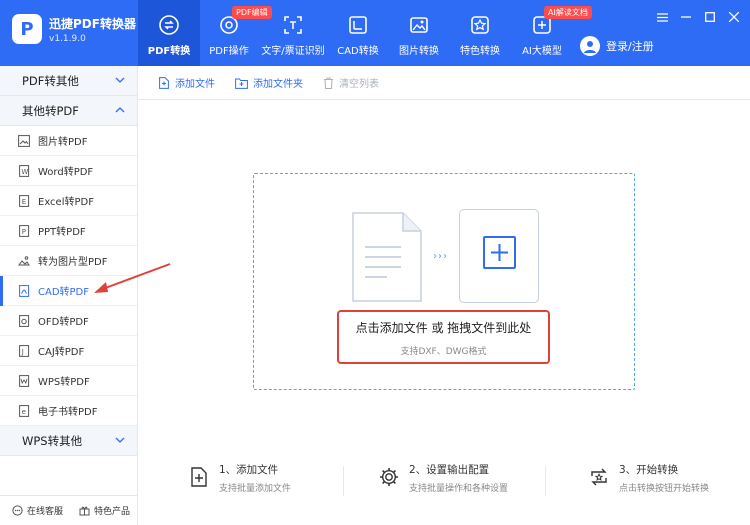  I want to click on tab-image: 图片转换, so click(419, 33).